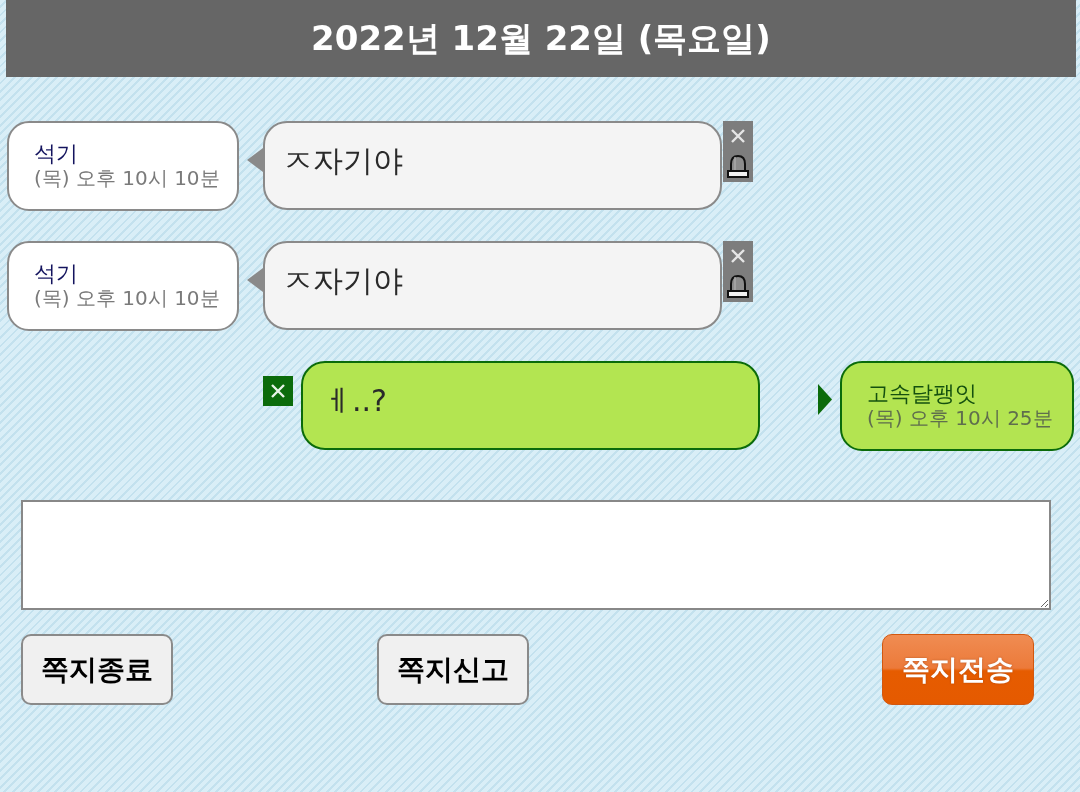  Describe the element at coordinates (541, 38) in the screenshot. I see `date-title: 2022년 12월 22일 (목요일)` at that location.